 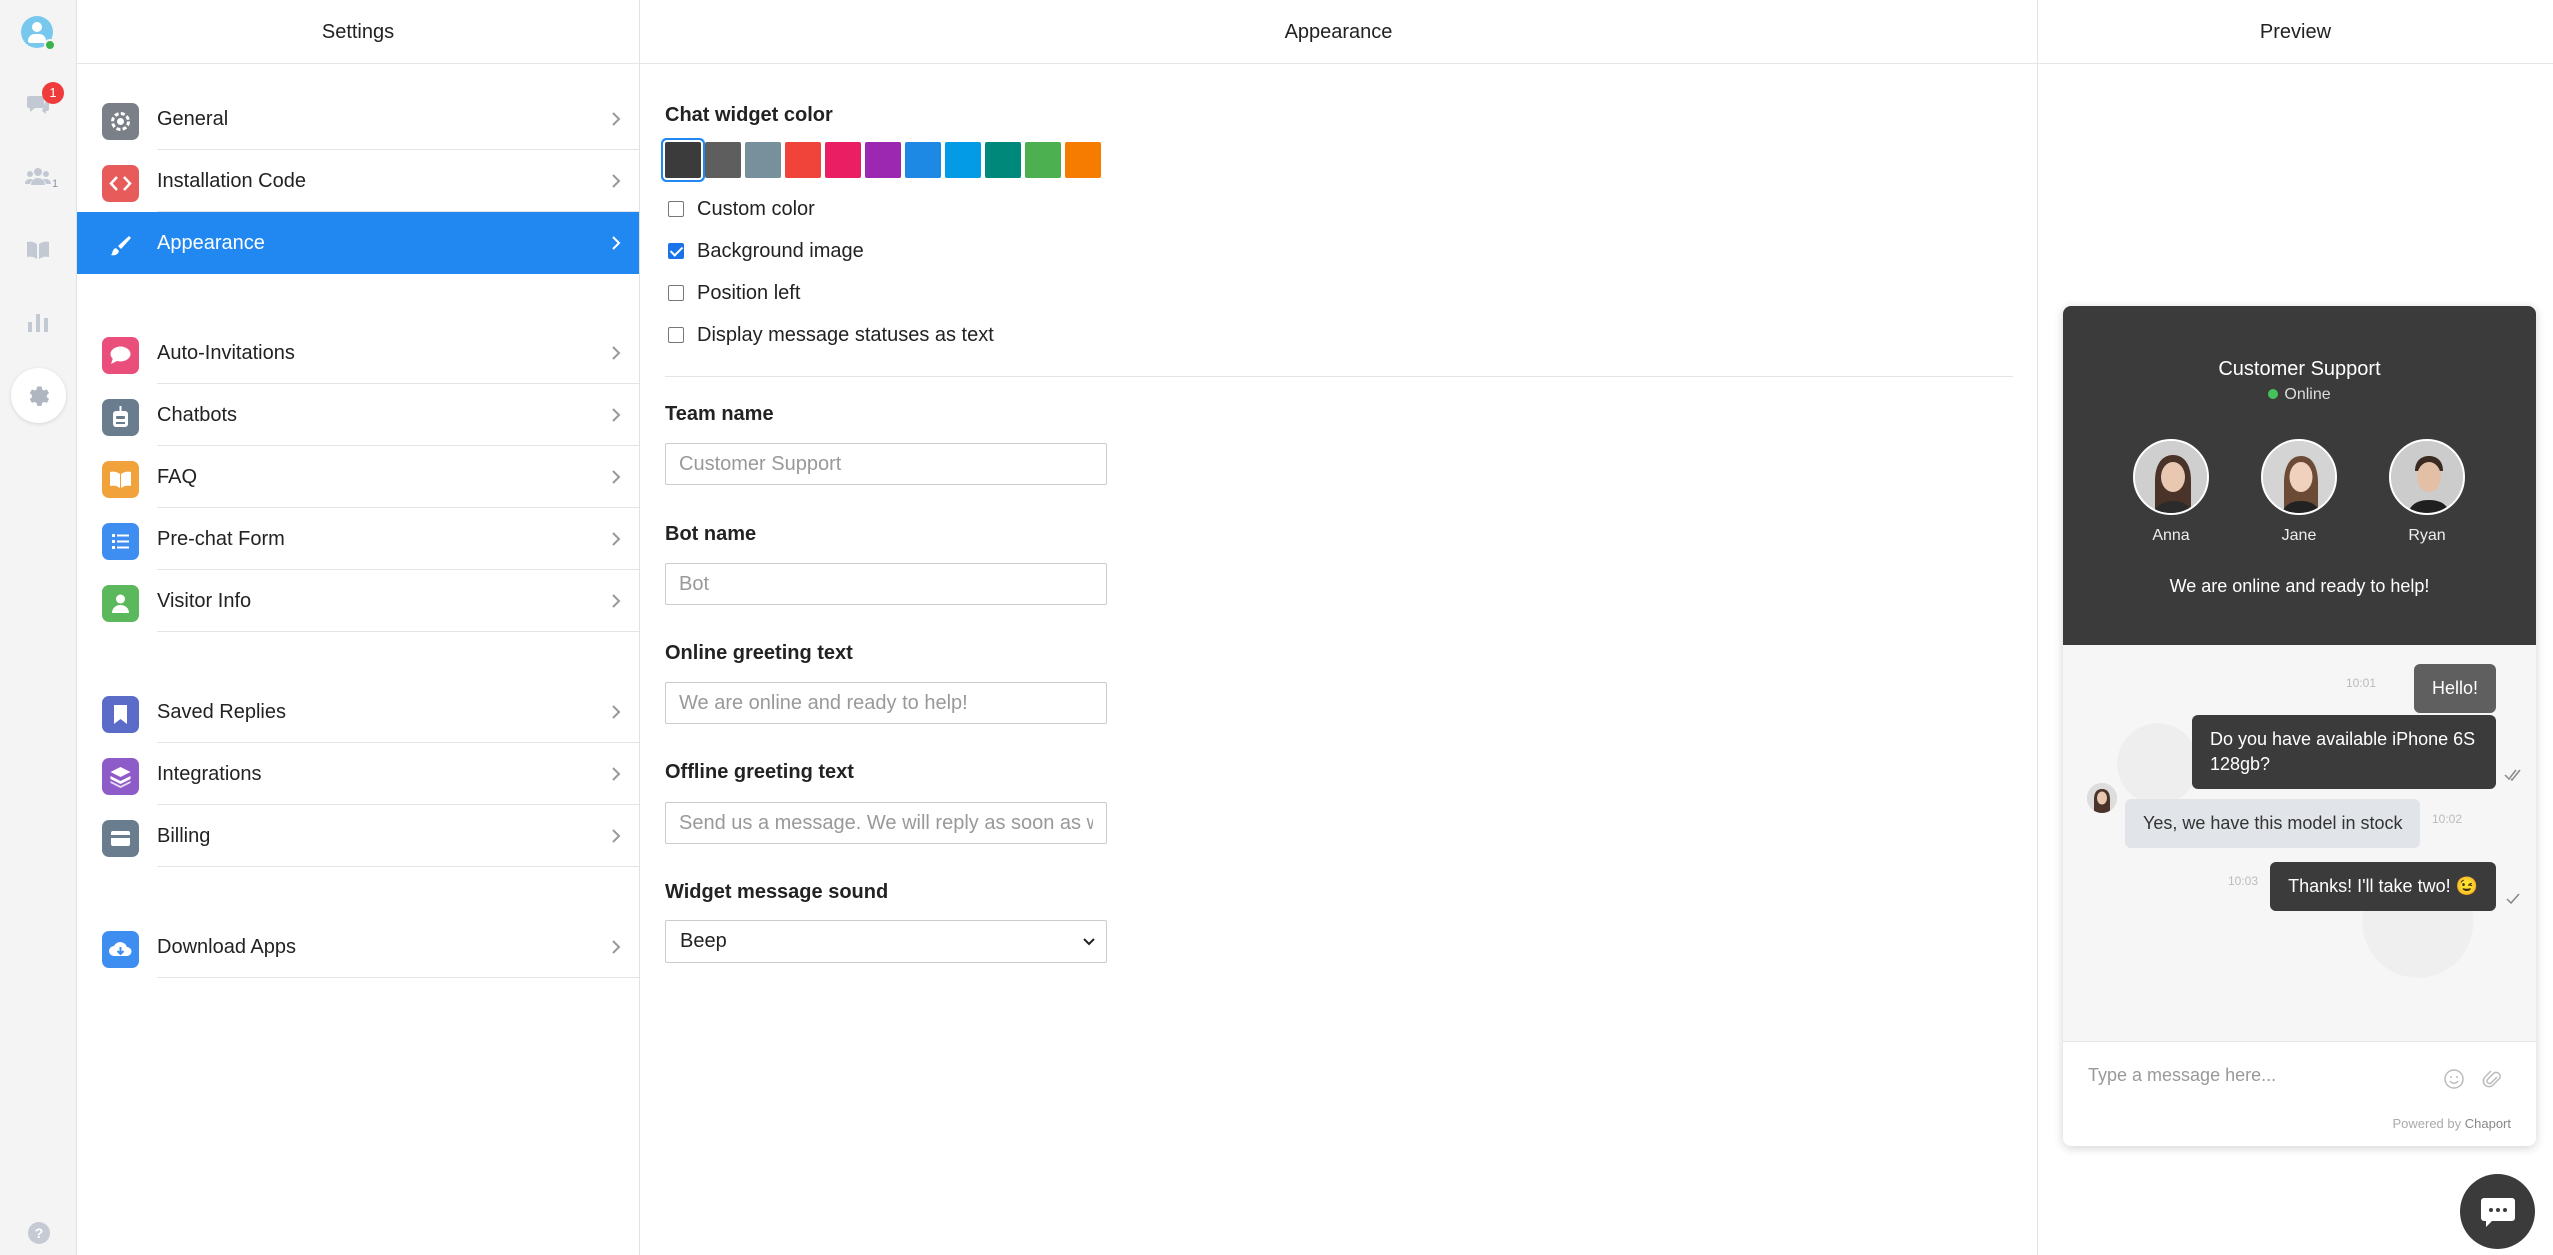 What do you see at coordinates (38, 177) in the screenshot?
I see `team-icon` at bounding box center [38, 177].